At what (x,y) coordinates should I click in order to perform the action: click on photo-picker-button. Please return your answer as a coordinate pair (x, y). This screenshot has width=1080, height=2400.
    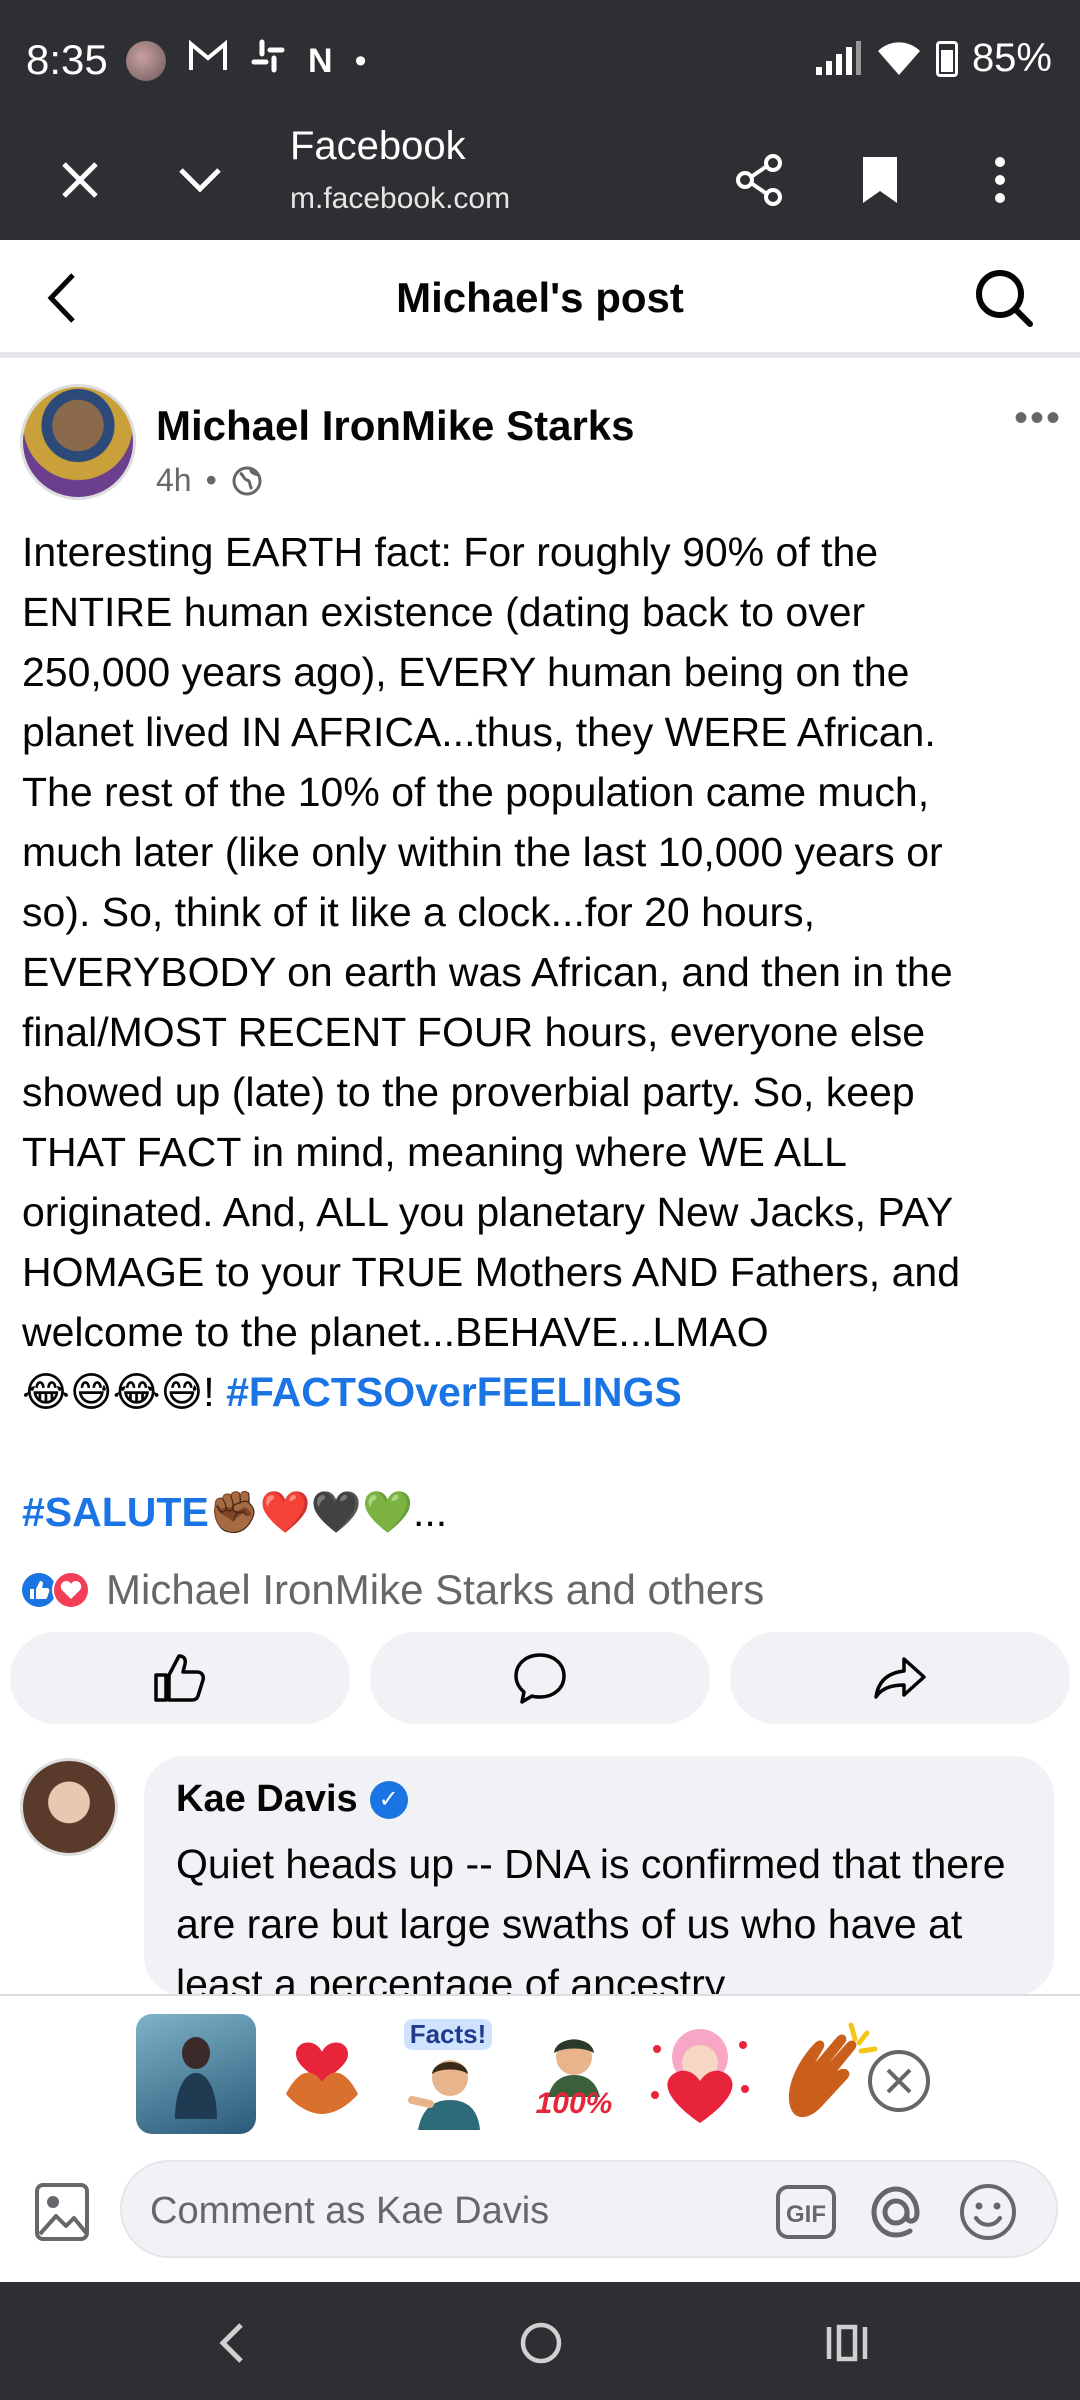
    Looking at the image, I should click on (62, 2212).